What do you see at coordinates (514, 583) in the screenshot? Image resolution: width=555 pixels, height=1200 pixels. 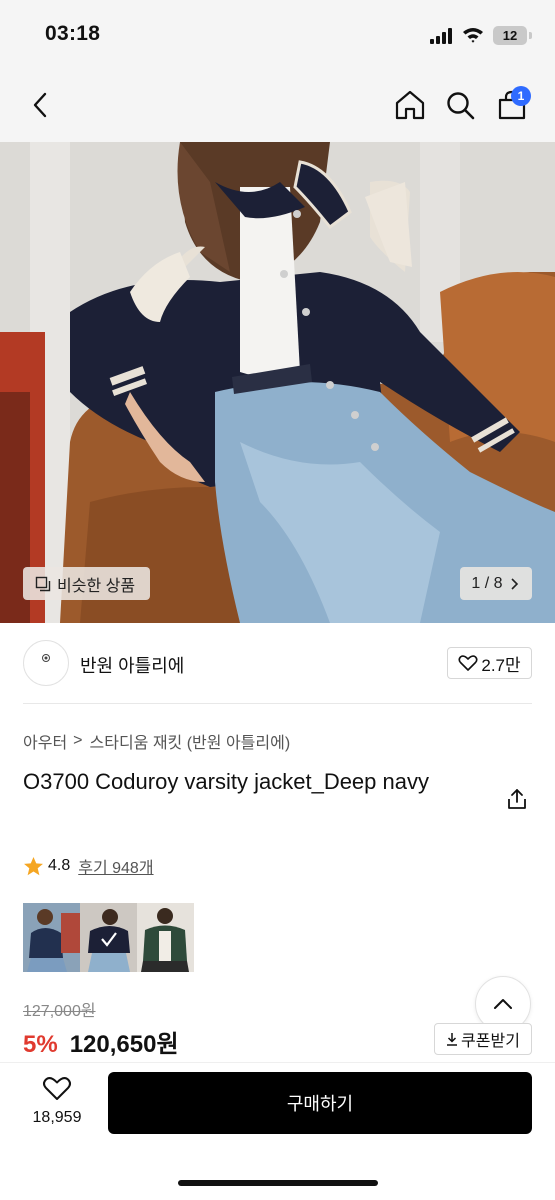 I see `chevron-right-icon` at bounding box center [514, 583].